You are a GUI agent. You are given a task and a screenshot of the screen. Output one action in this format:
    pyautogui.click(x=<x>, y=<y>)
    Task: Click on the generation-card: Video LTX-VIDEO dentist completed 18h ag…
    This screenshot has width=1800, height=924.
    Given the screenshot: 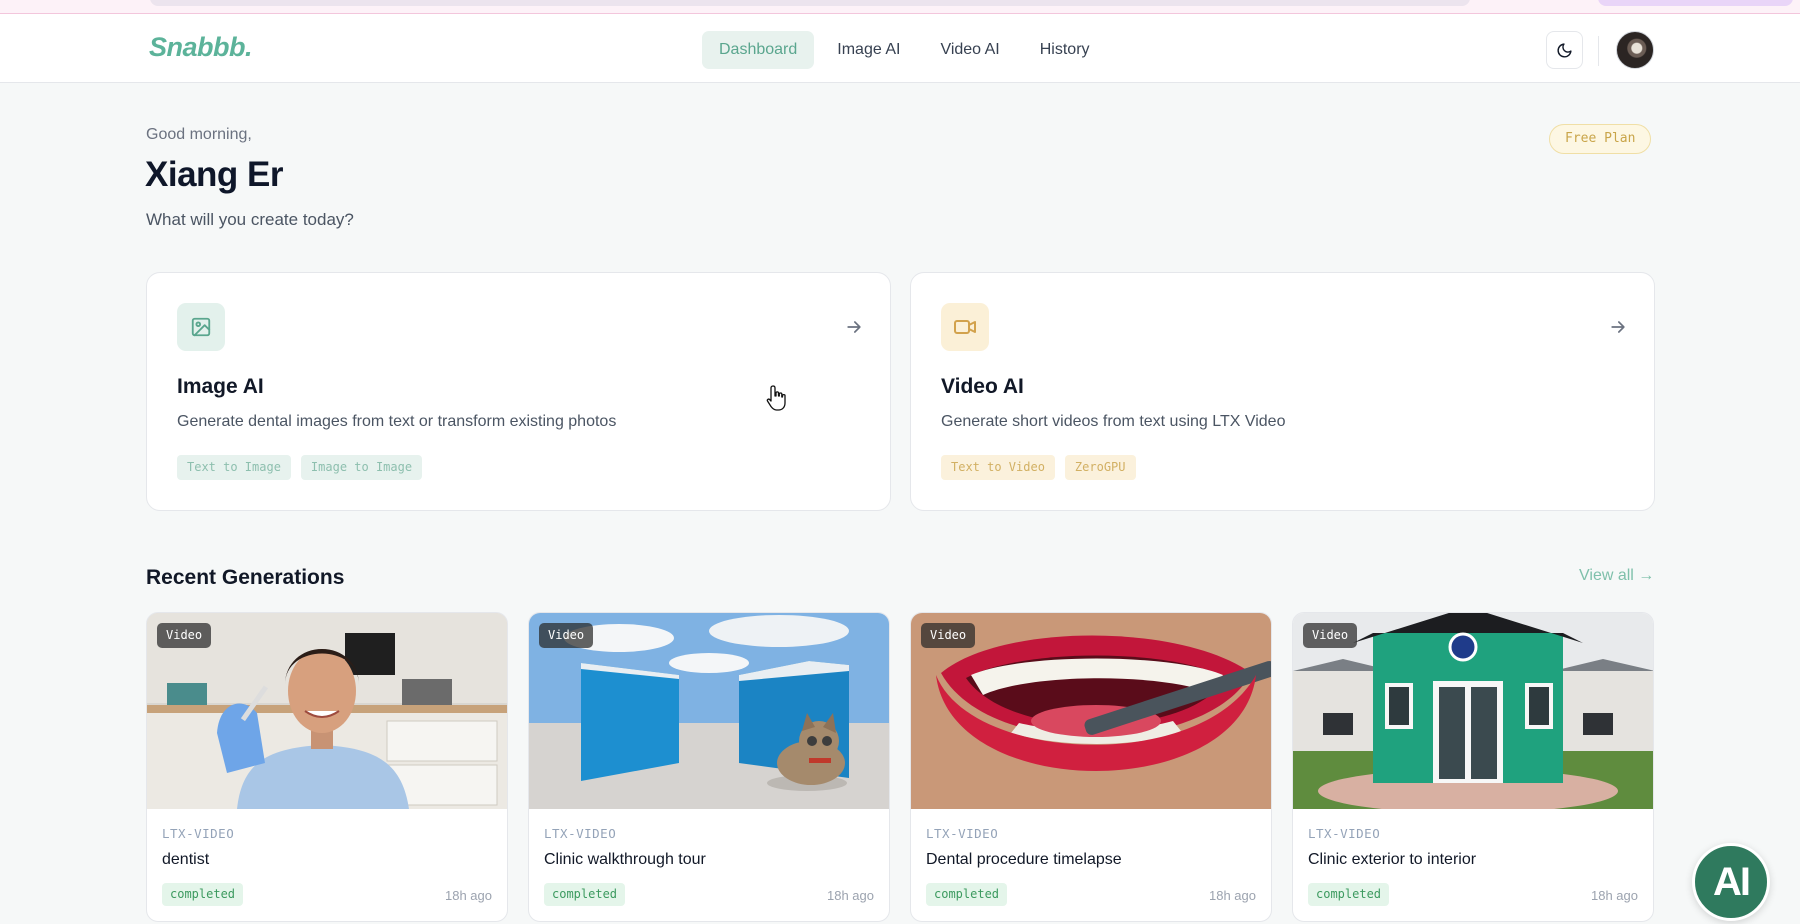 What is the action you would take?
    pyautogui.click(x=327, y=767)
    